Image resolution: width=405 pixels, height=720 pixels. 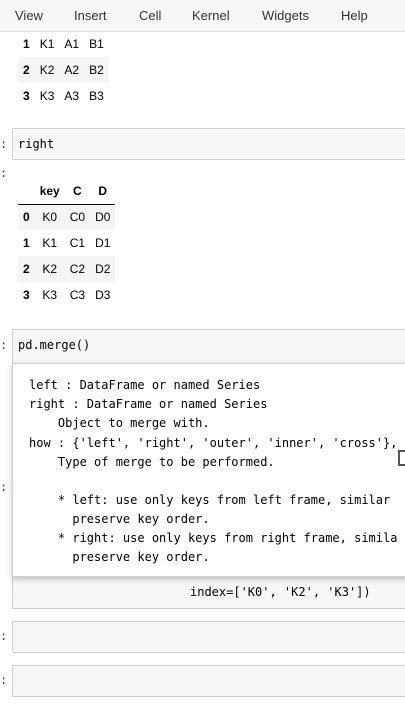 What do you see at coordinates (152, 462) in the screenshot?
I see `tooltip-line: Type of merge to be performed.` at bounding box center [152, 462].